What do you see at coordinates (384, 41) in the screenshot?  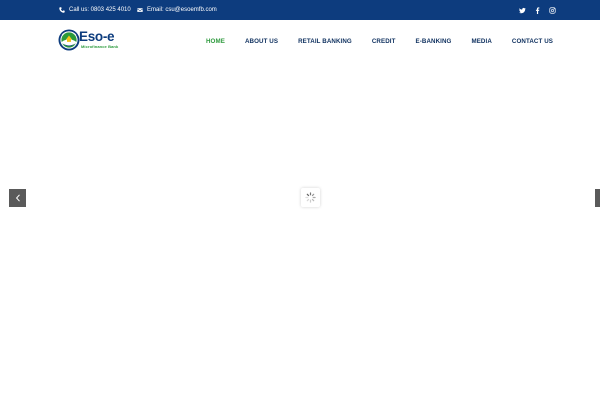 I see `nav-item-credit: CREDIT` at bounding box center [384, 41].